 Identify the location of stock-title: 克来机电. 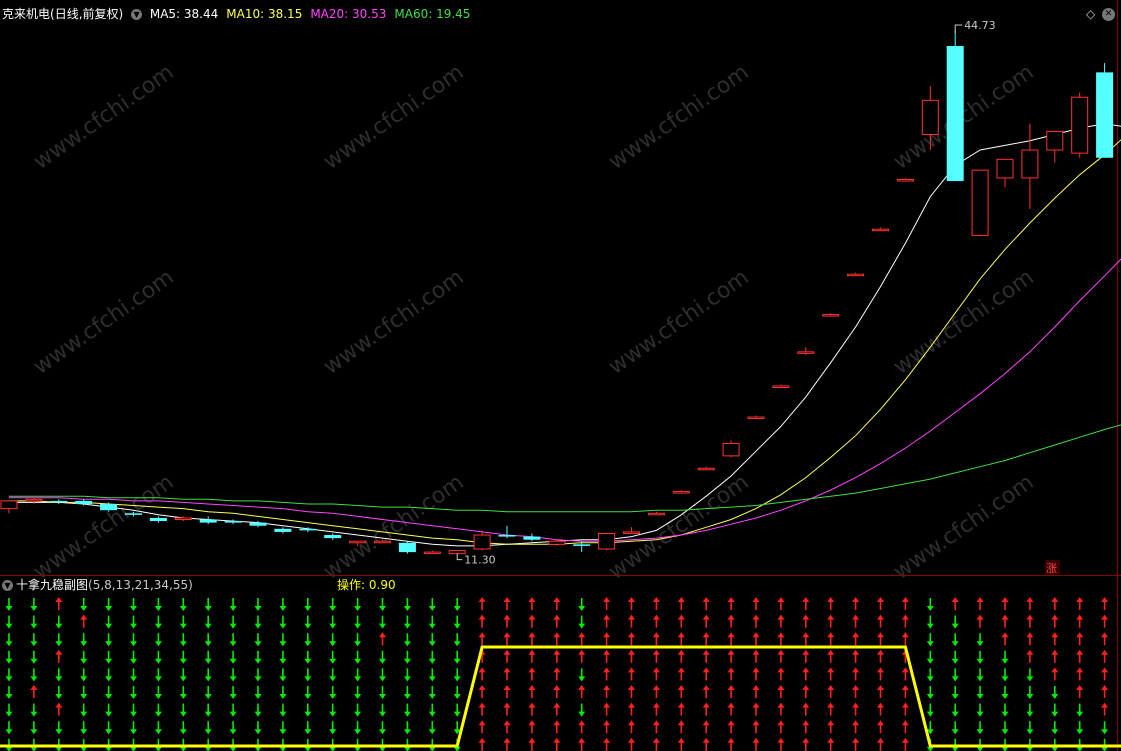
(26, 14).